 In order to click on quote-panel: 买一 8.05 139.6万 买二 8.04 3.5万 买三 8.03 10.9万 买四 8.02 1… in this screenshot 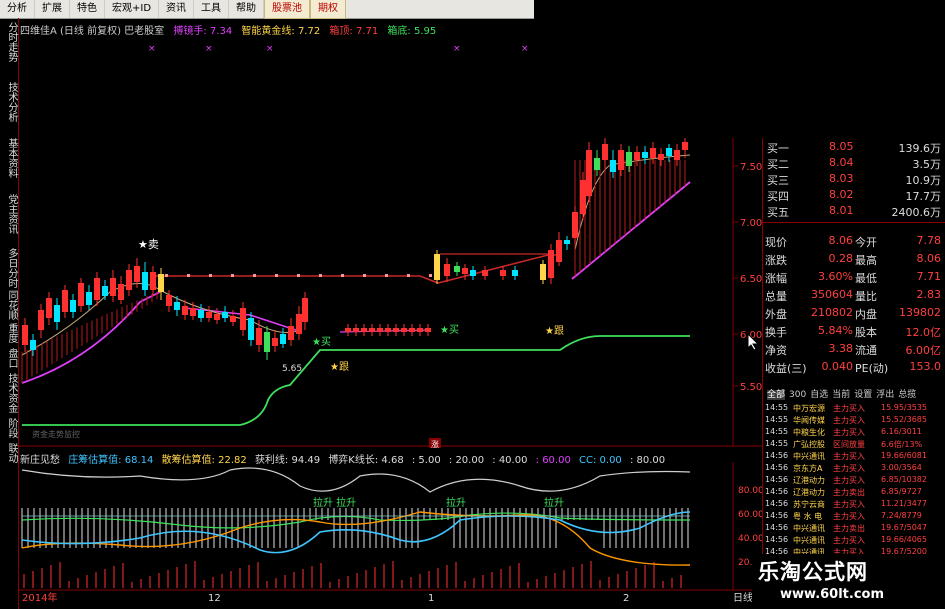, I will do `click(853, 262)`.